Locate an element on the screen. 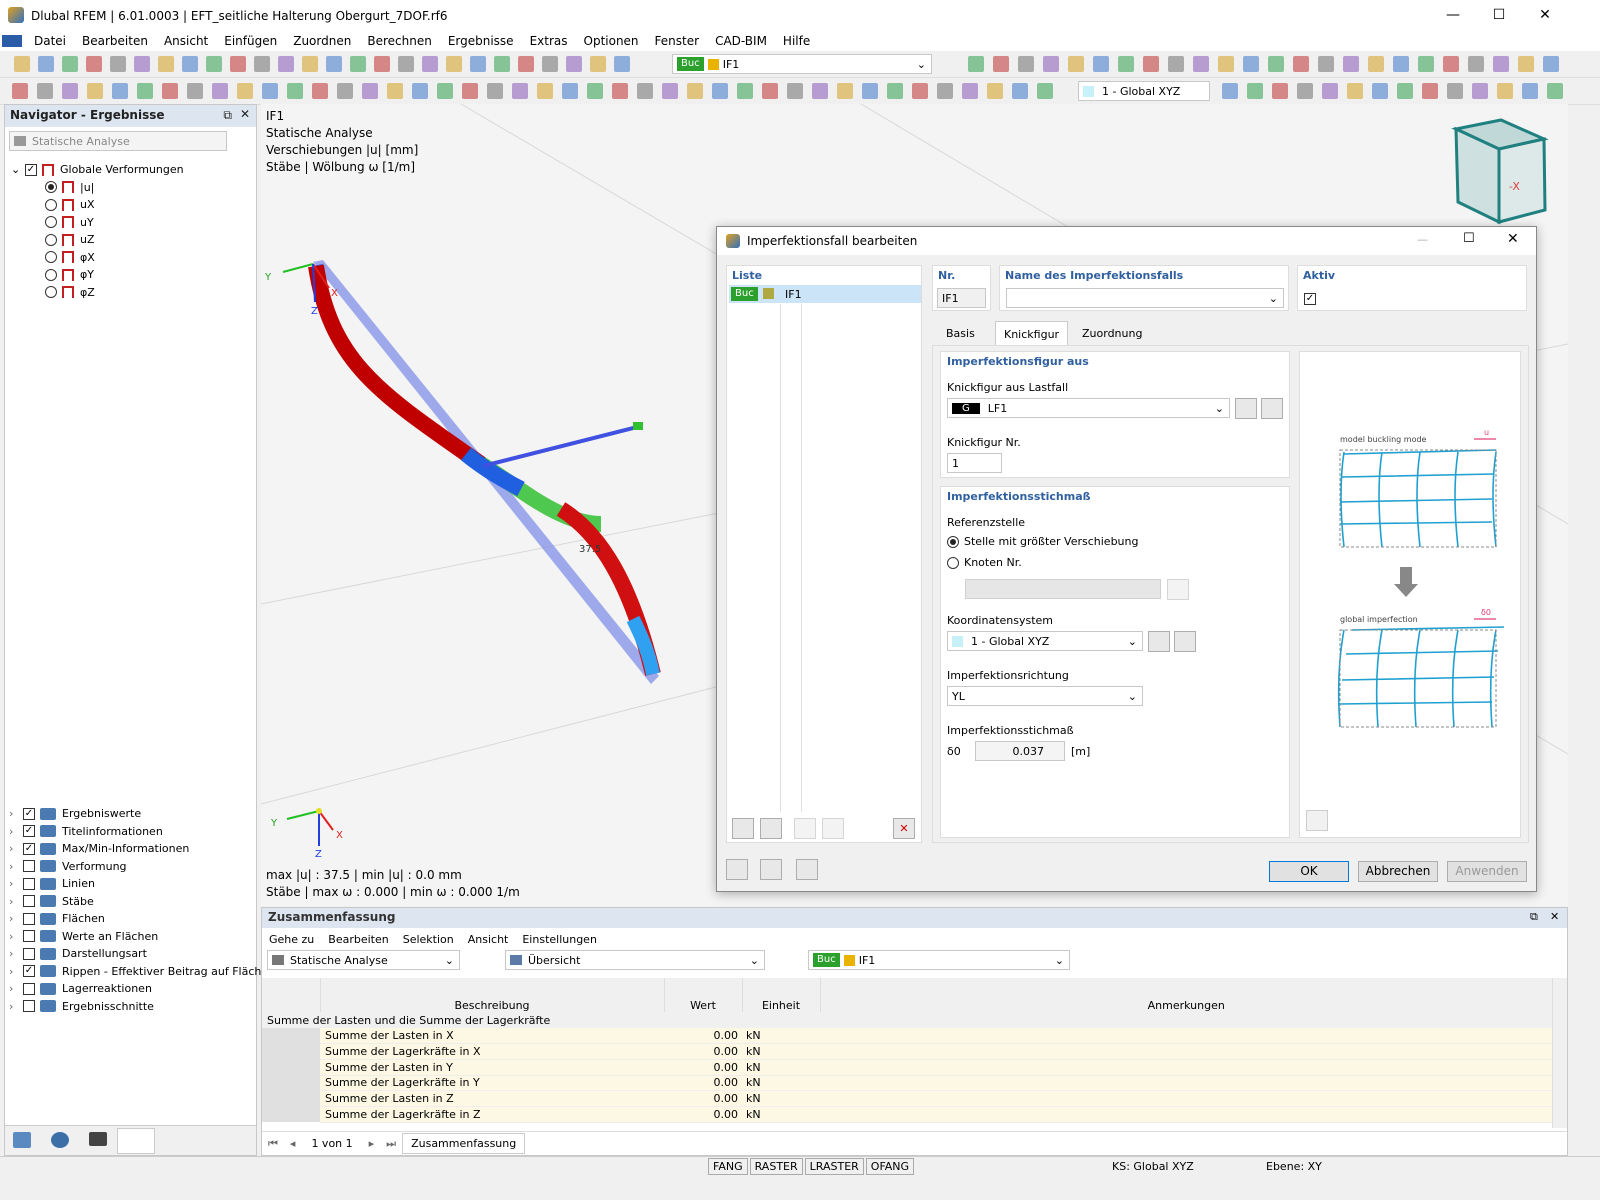 The image size is (1600, 1200). dir-dropdown: YL ⌄ is located at coordinates (1045, 696).